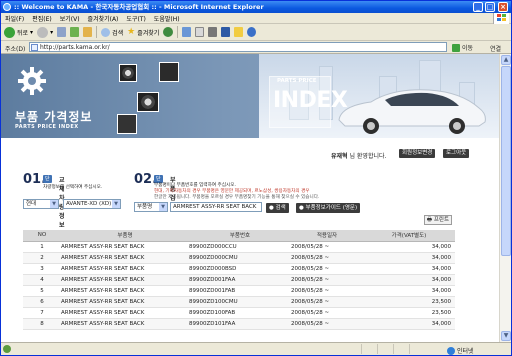  I want to click on part-guide-button: ● 부품정보가이드 (영문), so click(328, 208).